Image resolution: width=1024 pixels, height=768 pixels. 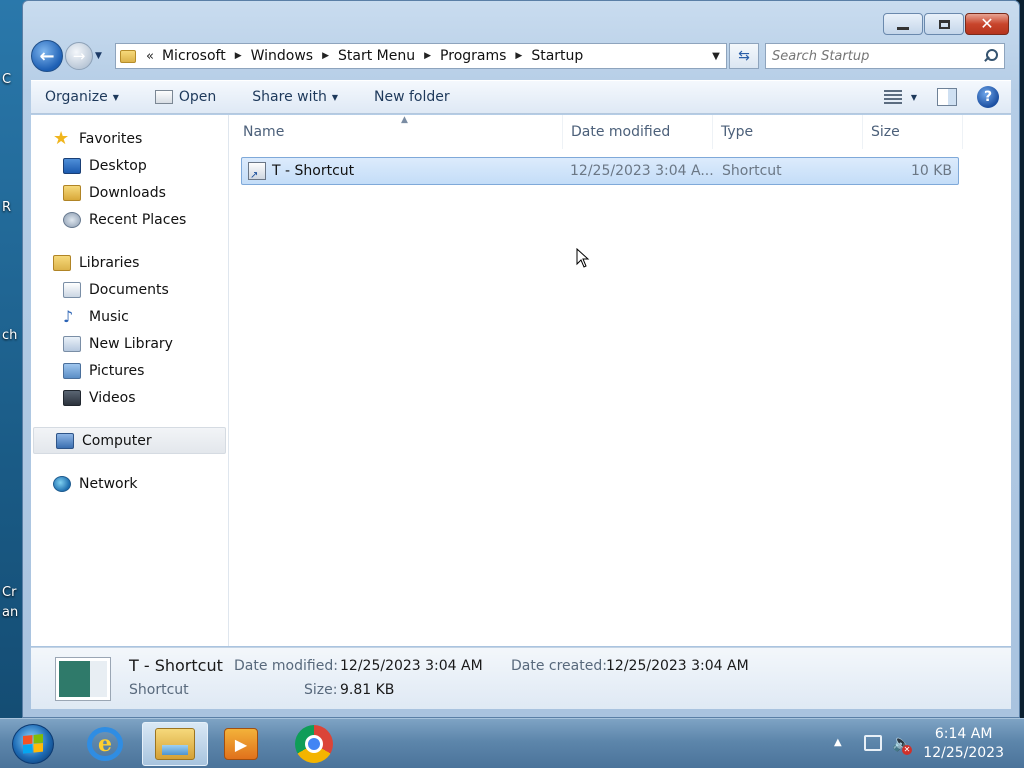 I want to click on windows-explorer-icon, so click(x=175, y=744).